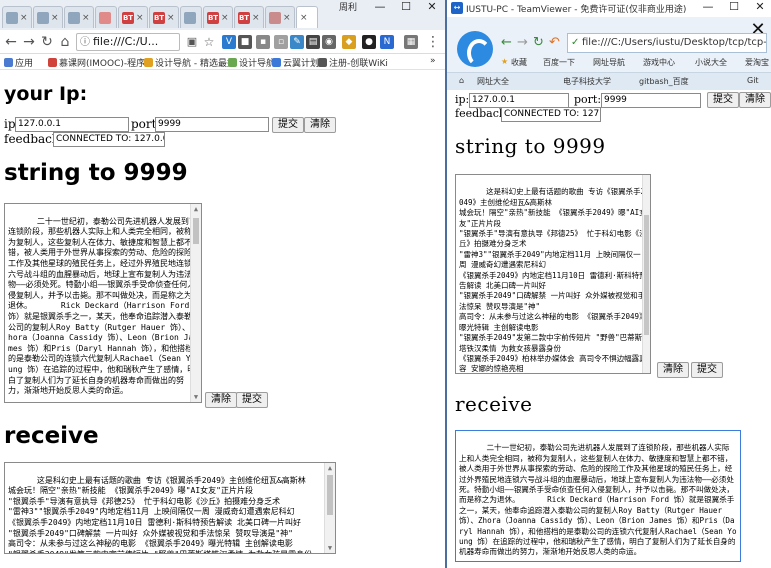 This screenshot has height=568, width=771. What do you see at coordinates (609, 62) in the screenshot?
I see `remote-bookmark: 网址导航` at bounding box center [609, 62].